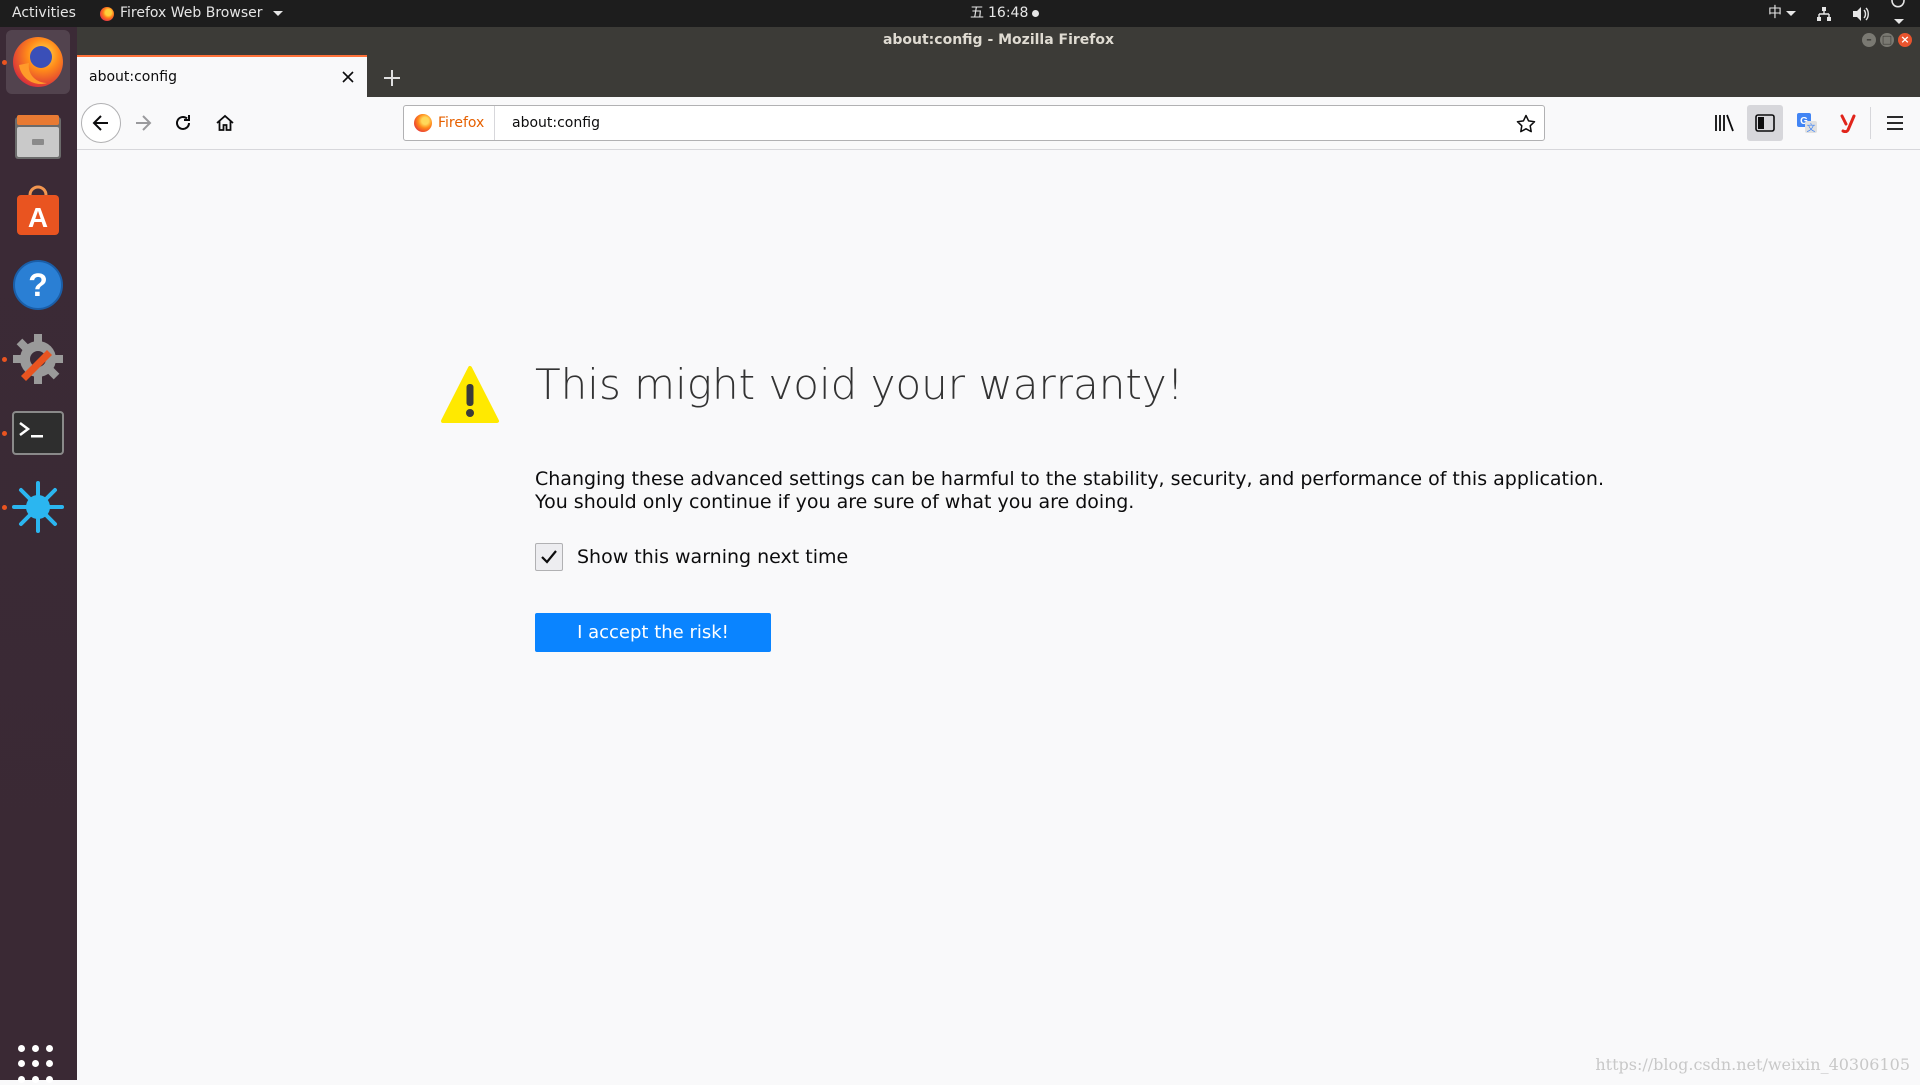 This screenshot has height=1085, width=1920. What do you see at coordinates (998, 40) in the screenshot?
I see `window-title: about:config - Mozilla Firefox` at bounding box center [998, 40].